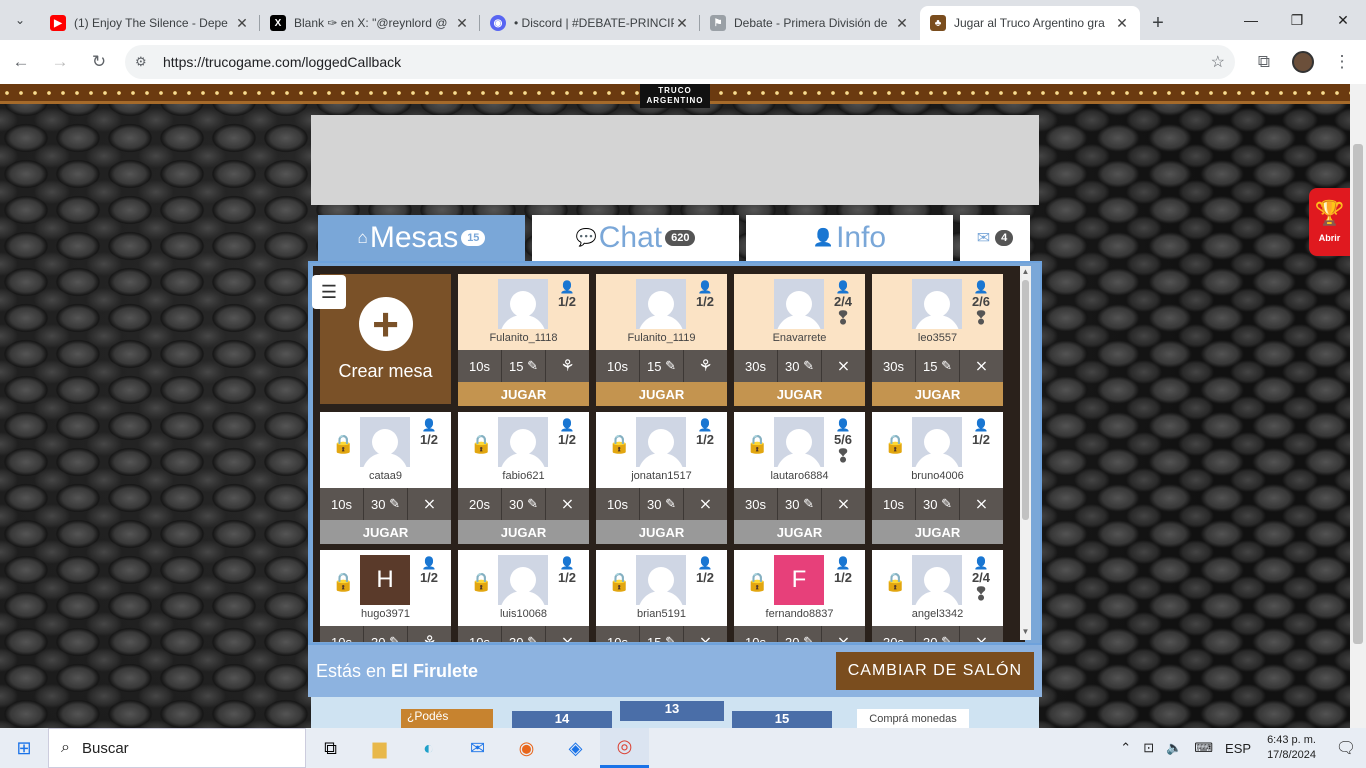  What do you see at coordinates (675, 712) in the screenshot?
I see `promo-banner: ¿Podés 14 13 15 Comprá monedas` at bounding box center [675, 712].